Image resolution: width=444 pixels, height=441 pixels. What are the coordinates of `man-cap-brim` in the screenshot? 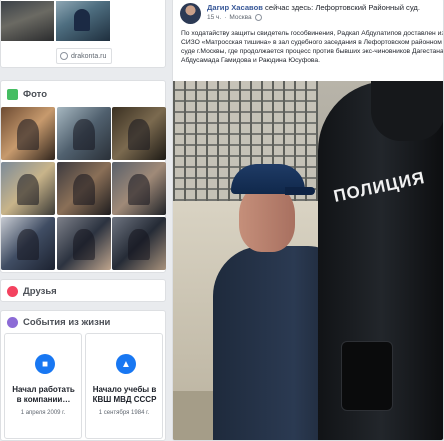 It's located at (300, 191).